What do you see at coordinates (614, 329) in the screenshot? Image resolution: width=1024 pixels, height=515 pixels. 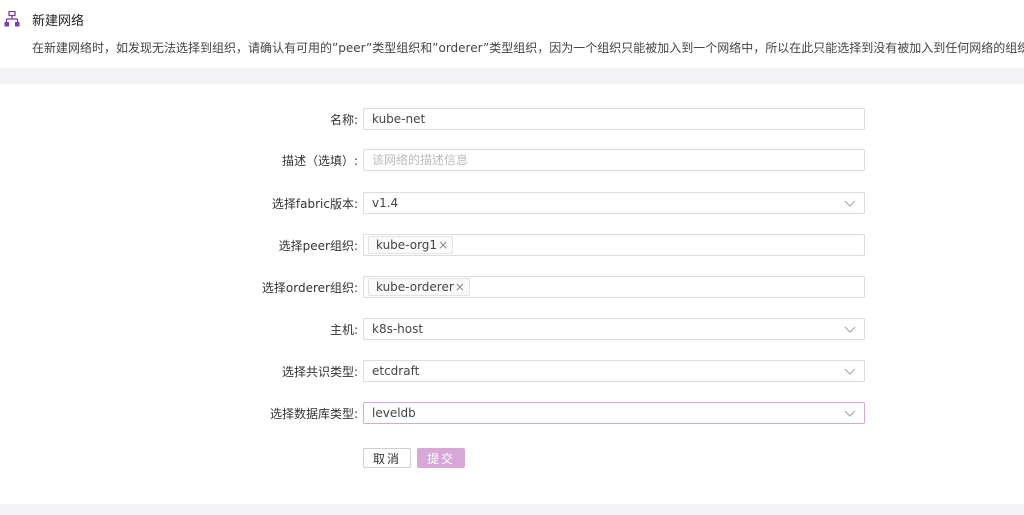 I see `host-select: k8s-host` at bounding box center [614, 329].